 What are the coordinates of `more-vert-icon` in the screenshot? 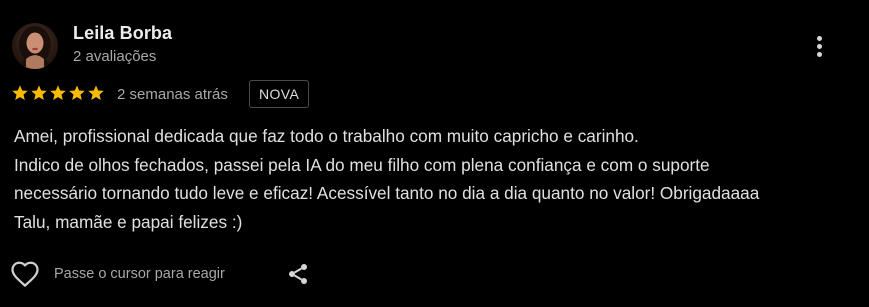 It's located at (819, 38).